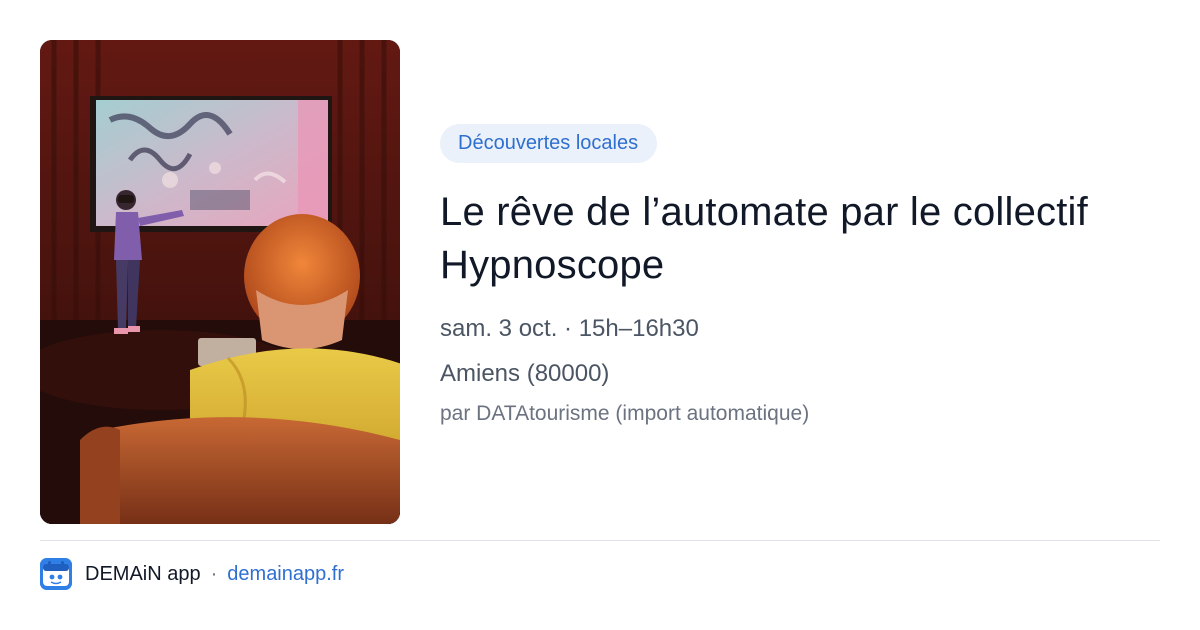 This screenshot has width=1200, height=630. What do you see at coordinates (549, 143) in the screenshot?
I see `category-badge: Découvertes locales` at bounding box center [549, 143].